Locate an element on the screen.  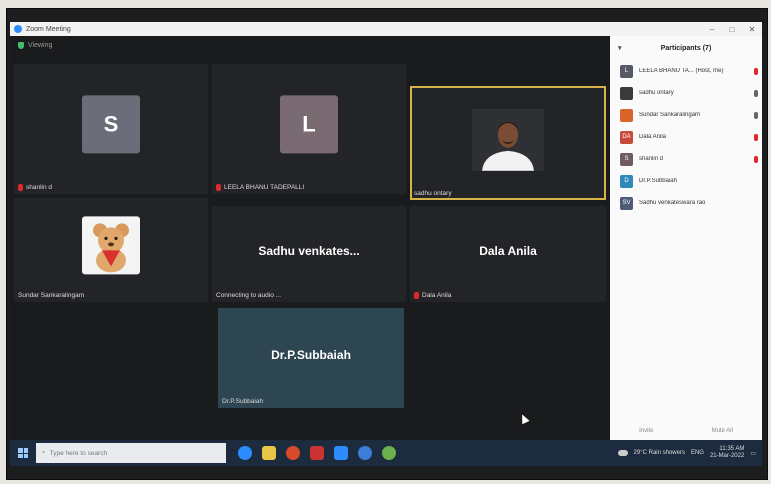
participant-name: LEELA BHANU TADEPALLI is located at coordinates (264, 187).